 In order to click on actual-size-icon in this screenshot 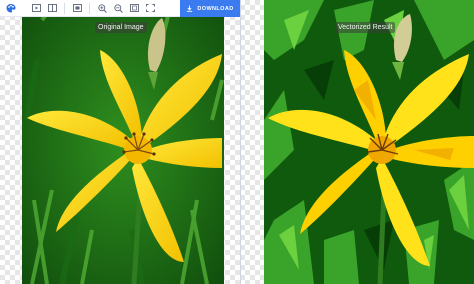, I will do `click(150, 8)`.